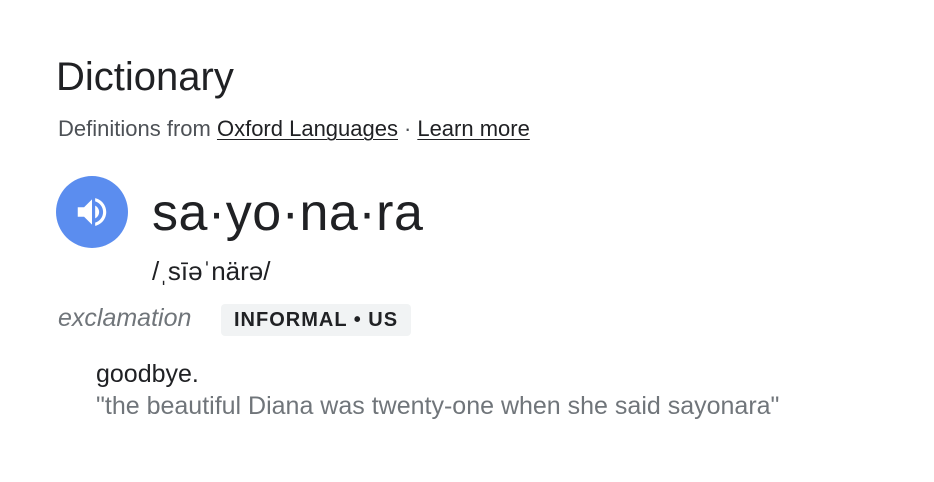 The image size is (934, 482). I want to click on definition-text: goodbye., so click(147, 374).